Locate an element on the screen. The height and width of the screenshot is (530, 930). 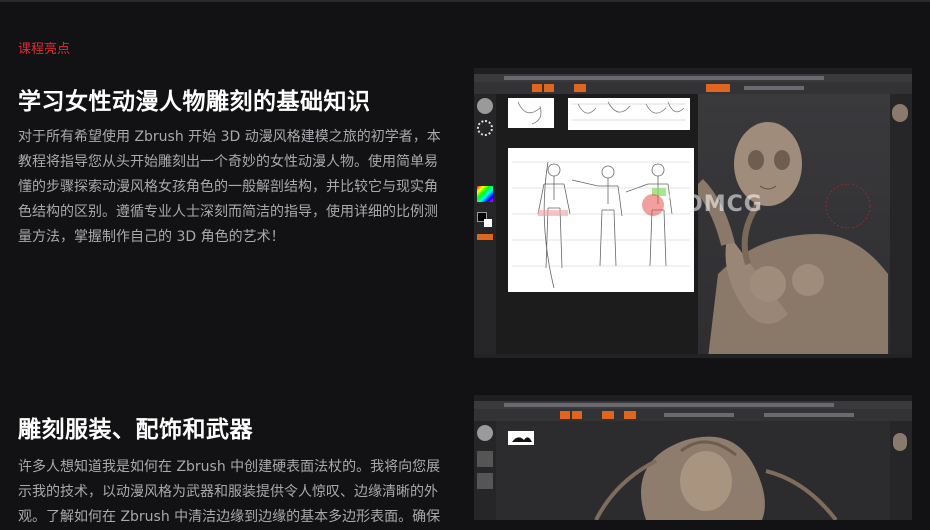
reference-heads-sheet is located at coordinates (629, 114).